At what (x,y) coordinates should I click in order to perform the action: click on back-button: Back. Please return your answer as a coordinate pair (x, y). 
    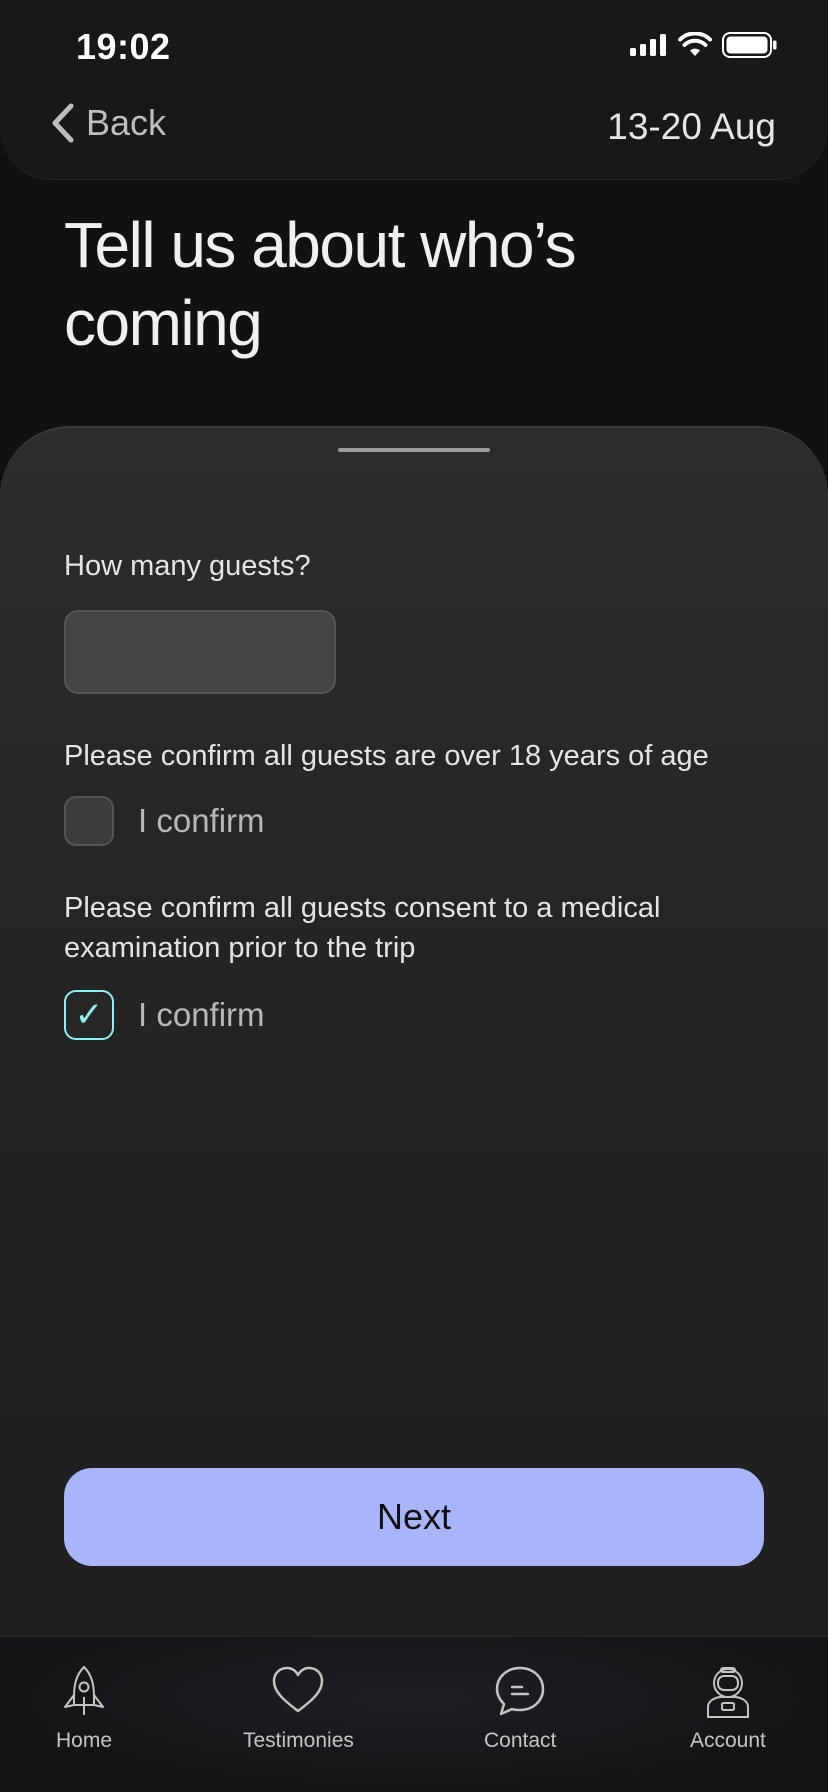
    Looking at the image, I should click on (108, 123).